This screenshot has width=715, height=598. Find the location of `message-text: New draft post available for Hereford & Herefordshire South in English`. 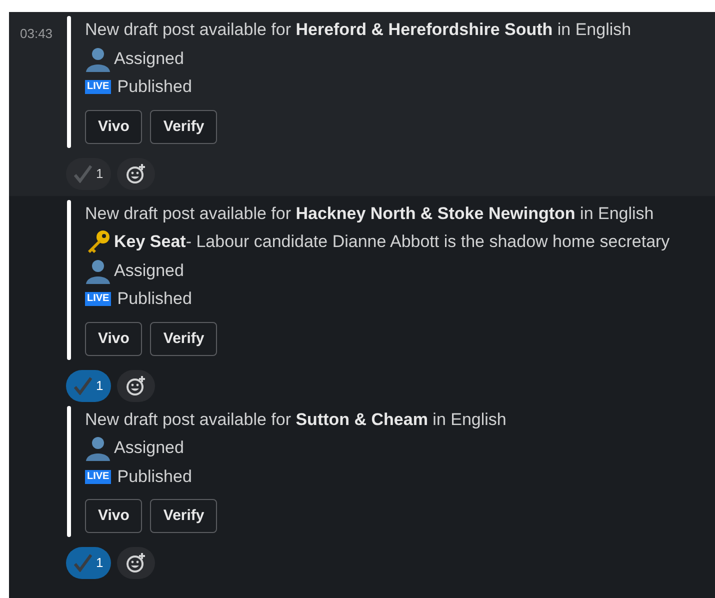

message-text: New draft post available for Hereford & Herefordshire South in English is located at coordinates (358, 30).